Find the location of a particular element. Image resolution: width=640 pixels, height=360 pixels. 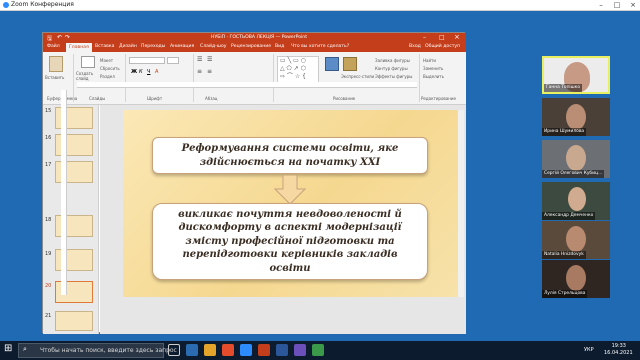

ppt-minimize-icon: – is located at coordinates (424, 37).